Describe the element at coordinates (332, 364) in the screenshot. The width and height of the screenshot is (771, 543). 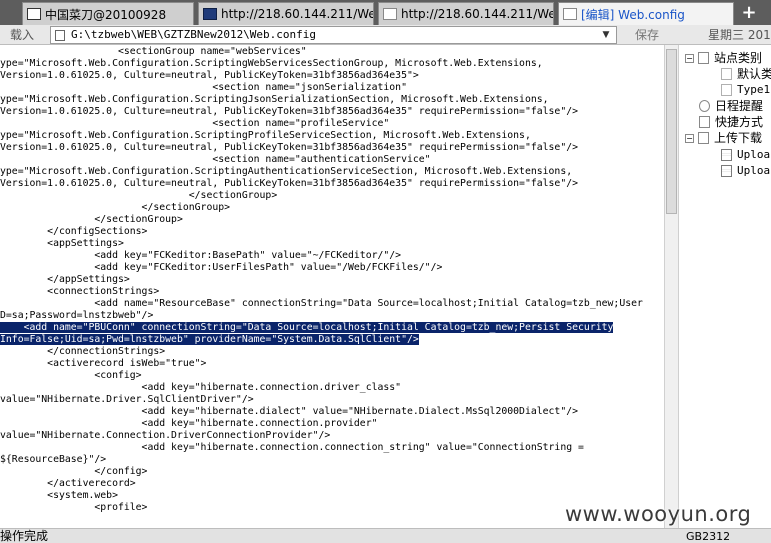
I see `code-line: <activerecord isWeb="true">` at that location.